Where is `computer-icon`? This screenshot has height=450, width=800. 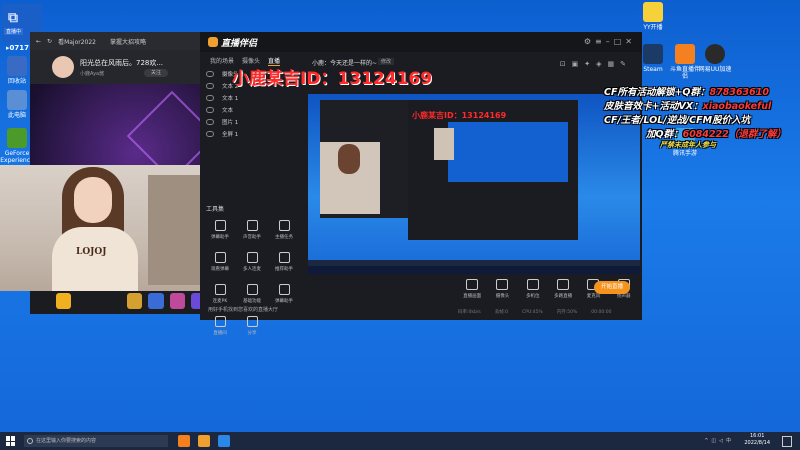
computer-icon is located at coordinates (17, 100).